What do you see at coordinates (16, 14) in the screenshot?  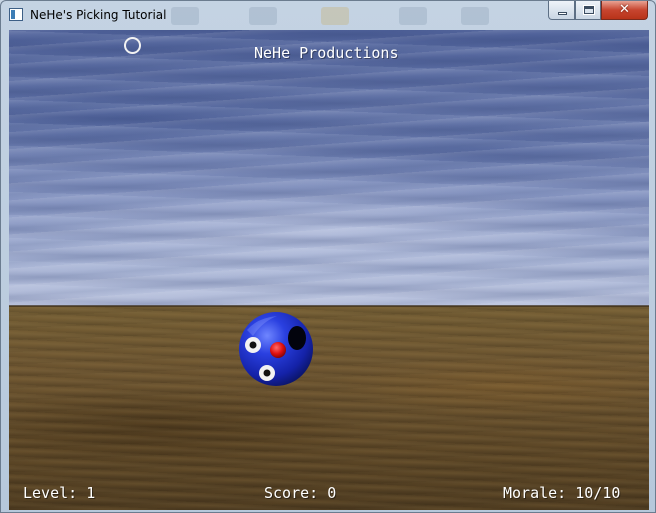 I see `app-icon` at bounding box center [16, 14].